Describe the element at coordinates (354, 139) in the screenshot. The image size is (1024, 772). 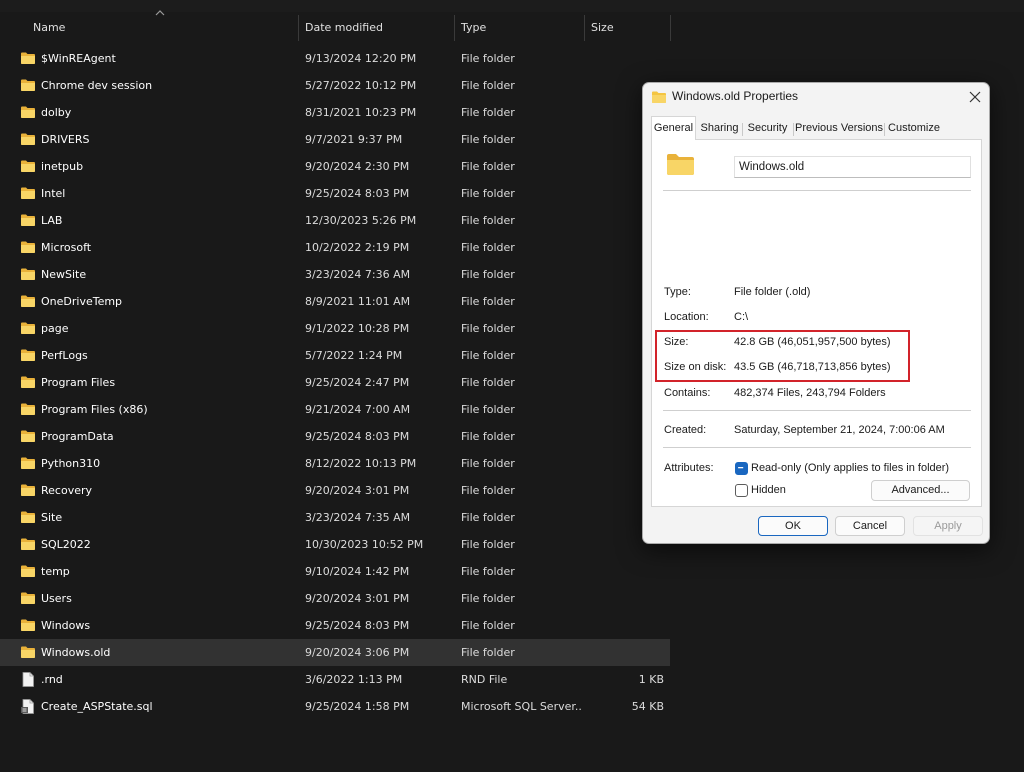
I see `date-modified: 9/7/2021 9:37 PM` at that location.